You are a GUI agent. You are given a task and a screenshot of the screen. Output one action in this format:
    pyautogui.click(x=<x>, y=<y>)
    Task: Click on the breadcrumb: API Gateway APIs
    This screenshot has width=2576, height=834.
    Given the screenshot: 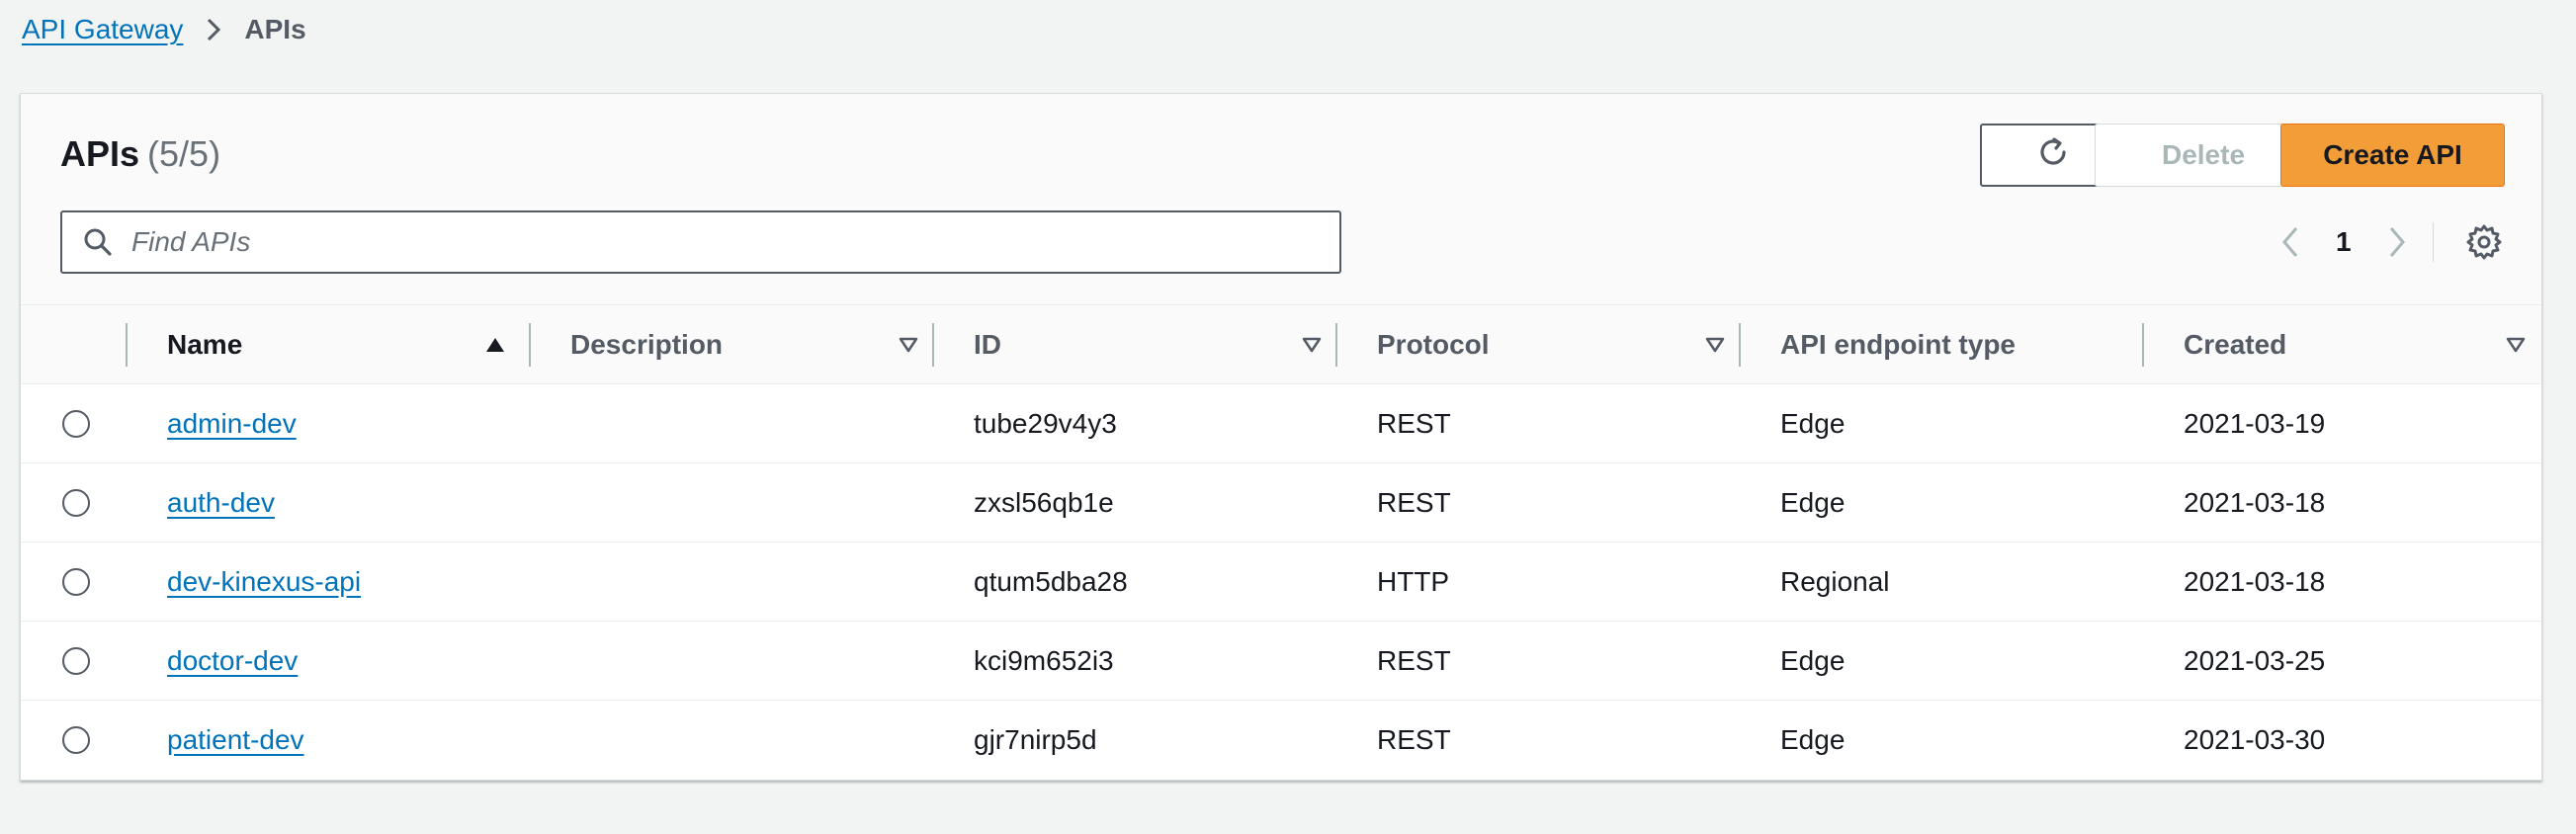 What is the action you would take?
    pyautogui.click(x=164, y=29)
    